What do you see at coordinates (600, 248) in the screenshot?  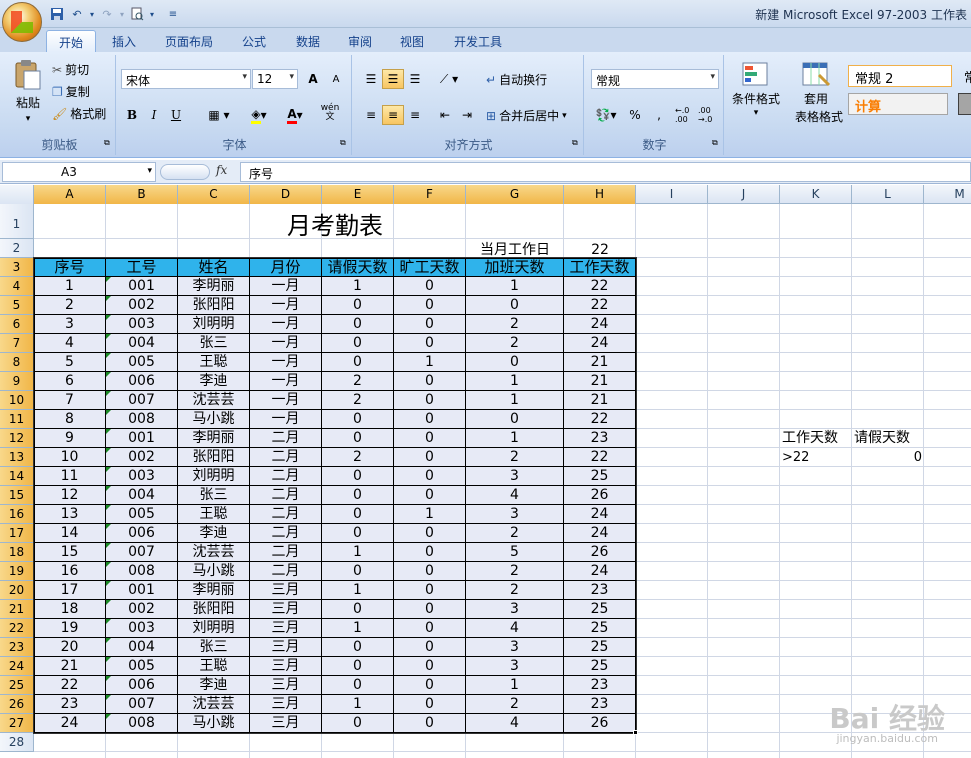 I see `workday-value: 22` at bounding box center [600, 248].